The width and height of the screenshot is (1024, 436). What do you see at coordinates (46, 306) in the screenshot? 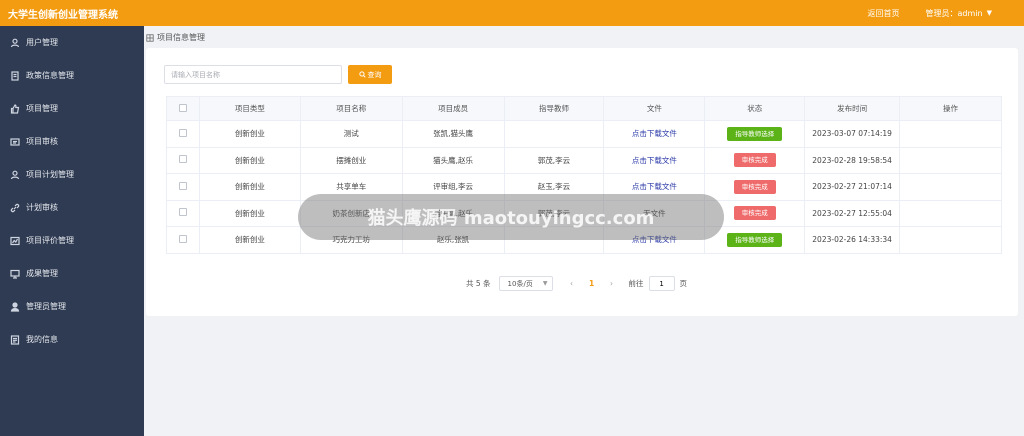
I see `sidebar-item-label: 管理员管理` at bounding box center [46, 306].